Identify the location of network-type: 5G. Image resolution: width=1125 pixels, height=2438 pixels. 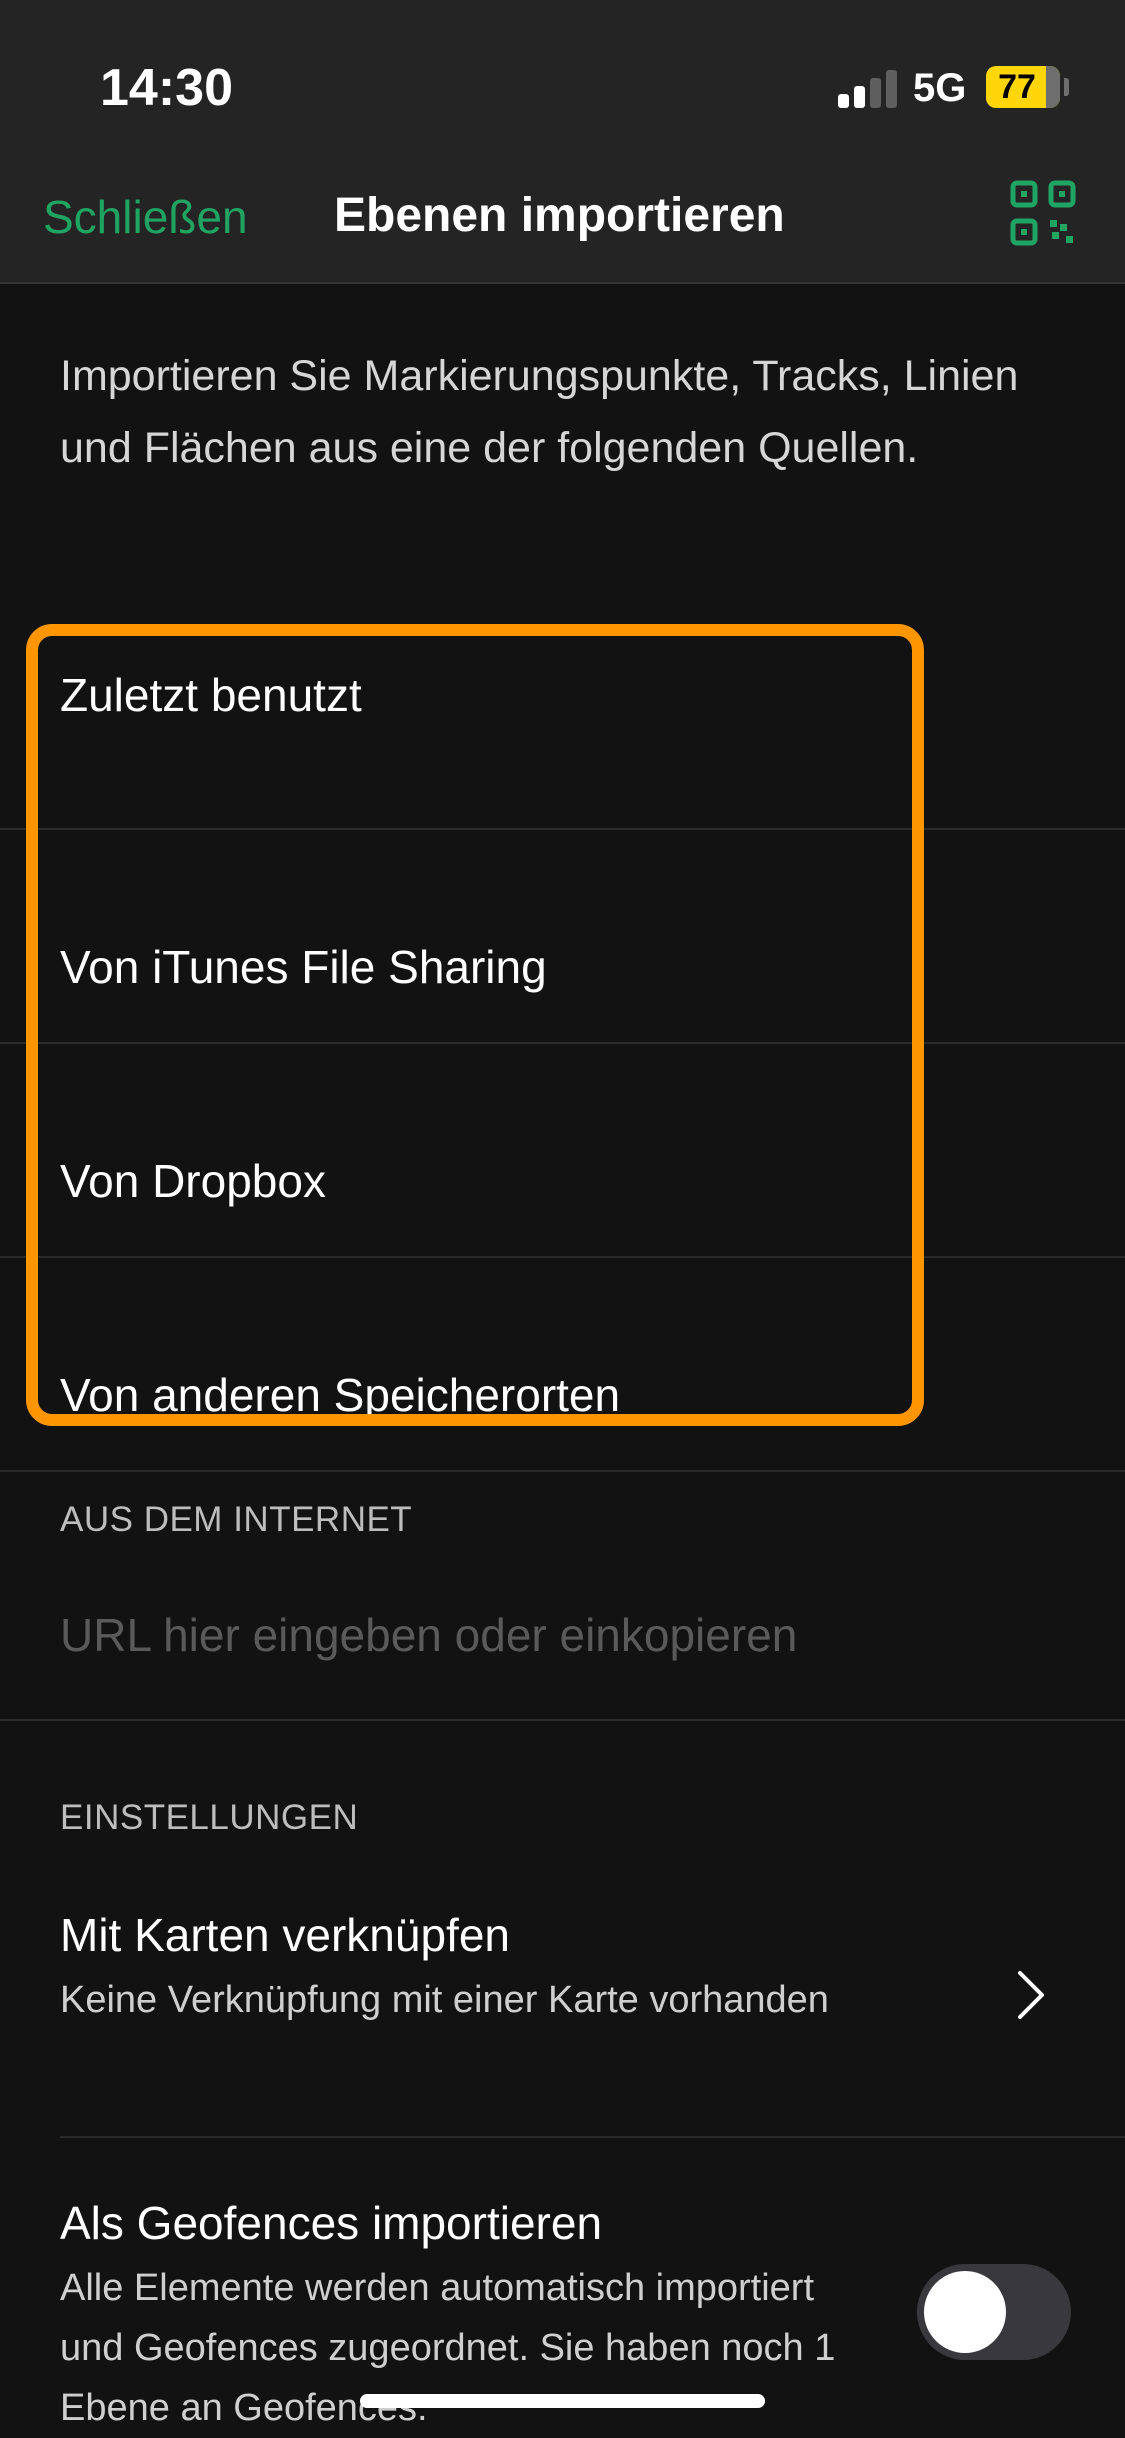
(940, 88).